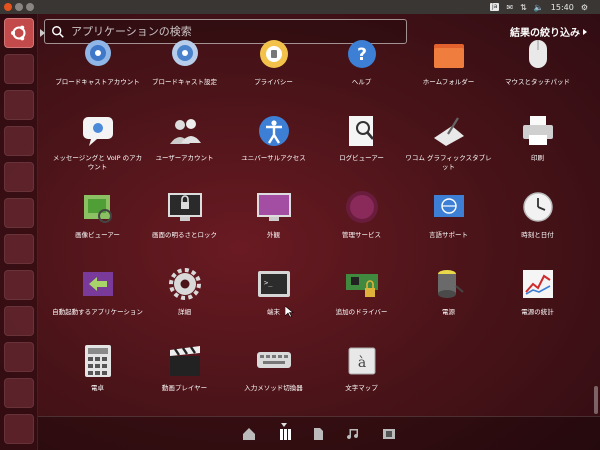  What do you see at coordinates (97, 235) in the screenshot?
I see `app-label: 画像ビューアー` at bounding box center [97, 235].